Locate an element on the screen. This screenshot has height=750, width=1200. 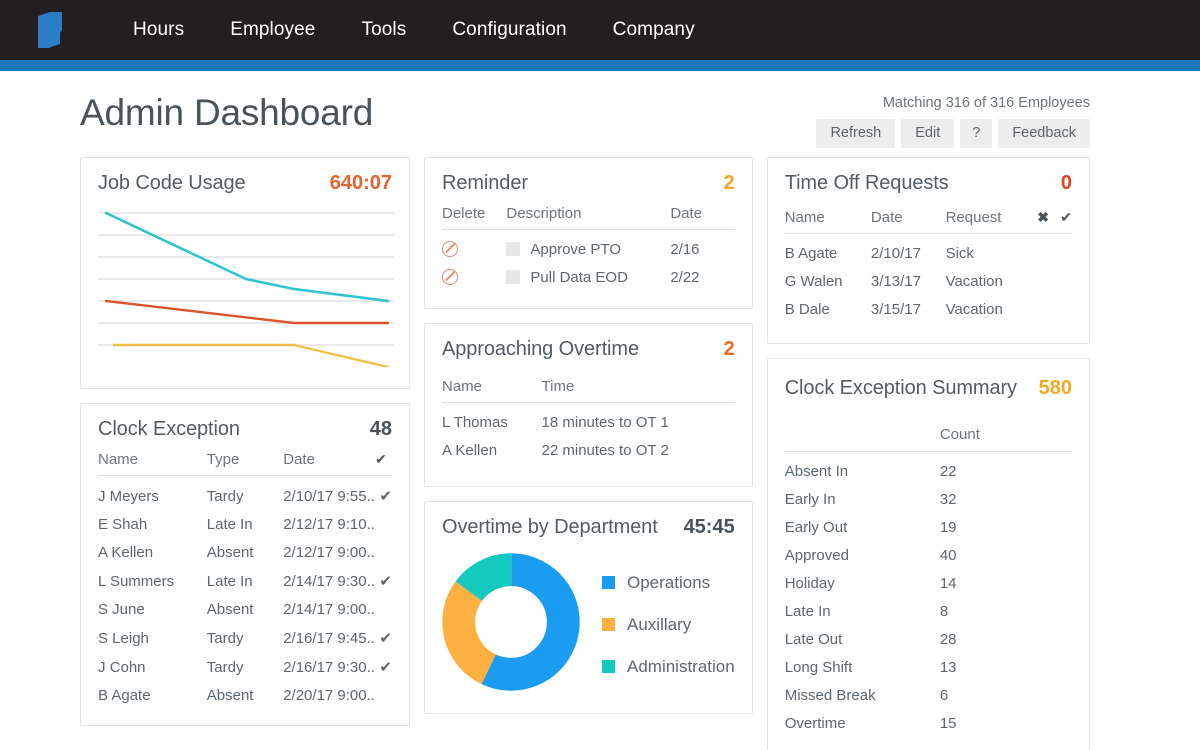
nav-link-hours: Hours is located at coordinates (158, 30).